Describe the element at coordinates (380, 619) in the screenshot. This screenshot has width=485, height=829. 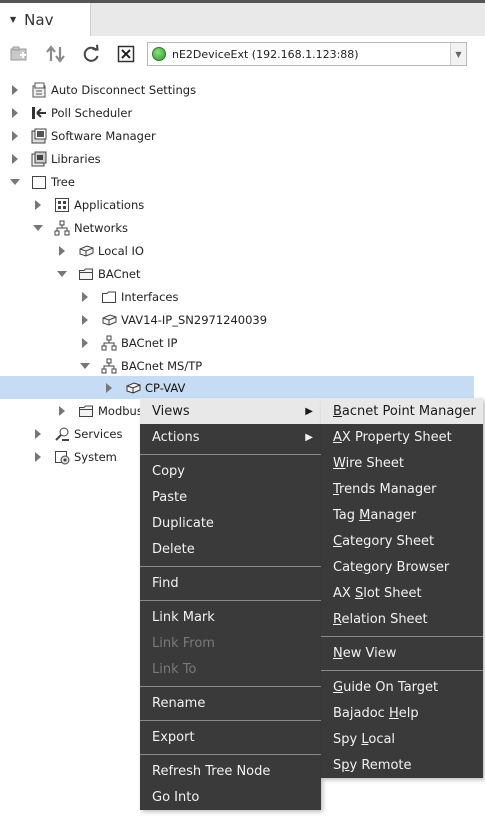
I see `menu-item-label: Relation Sheet` at that location.